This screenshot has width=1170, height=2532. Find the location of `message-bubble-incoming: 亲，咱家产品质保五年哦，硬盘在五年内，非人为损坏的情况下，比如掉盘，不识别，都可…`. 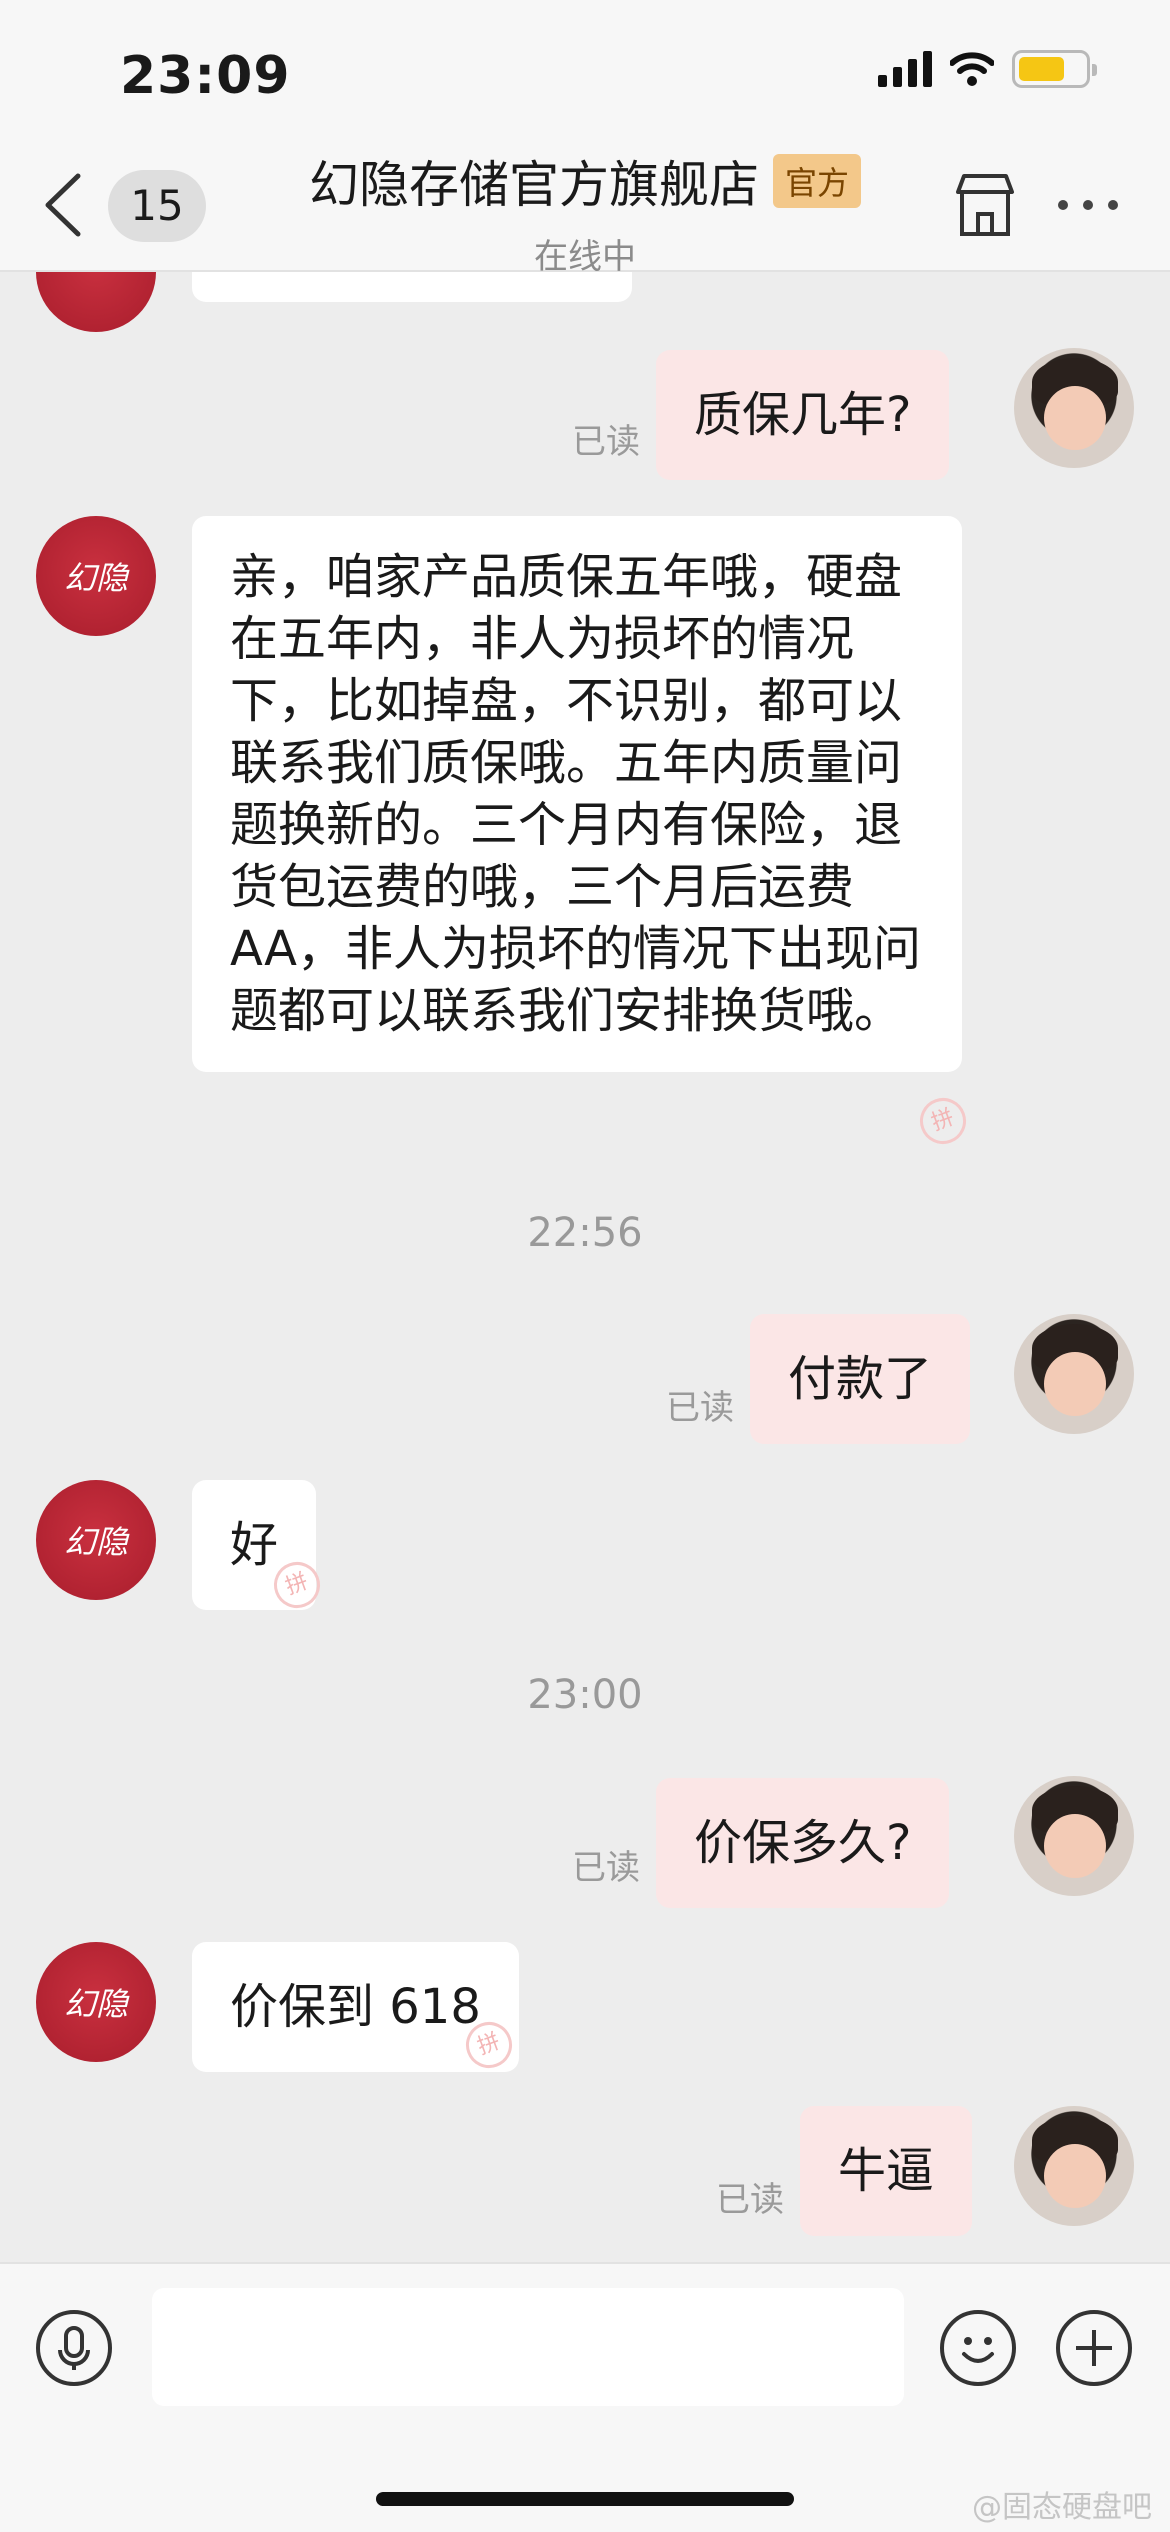

message-bubble-incoming: 亲，咱家产品质保五年哦，硬盘在五年内，非人为损坏的情况下，比如掉盘，不识别，都可… is located at coordinates (577, 794).